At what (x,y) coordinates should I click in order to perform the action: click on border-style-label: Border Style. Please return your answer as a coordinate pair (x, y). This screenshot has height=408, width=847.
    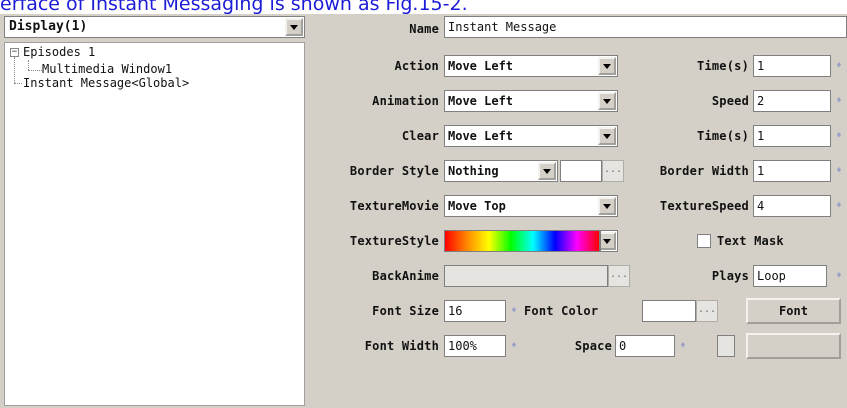
    Looking at the image, I should click on (394, 171).